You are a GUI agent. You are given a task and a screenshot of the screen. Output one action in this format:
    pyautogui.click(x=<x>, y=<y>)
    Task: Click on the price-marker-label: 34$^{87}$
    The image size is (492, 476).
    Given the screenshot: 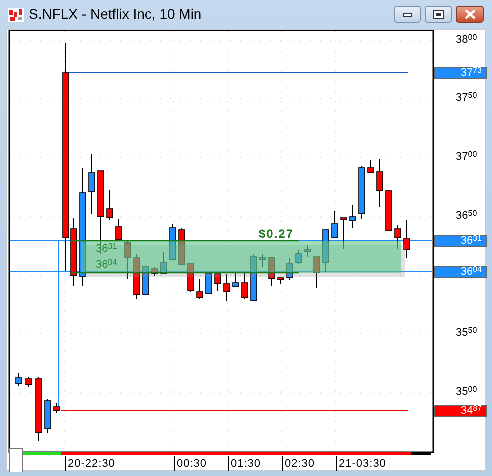 What is the action you would take?
    pyautogui.click(x=460, y=411)
    